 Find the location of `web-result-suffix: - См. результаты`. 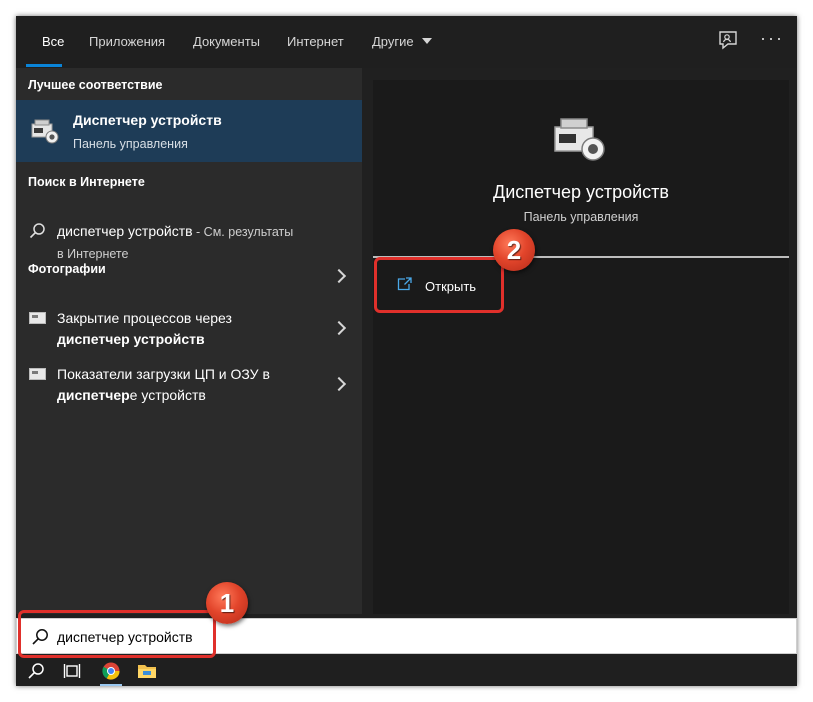

web-result-suffix: - См. результаты is located at coordinates (243, 232).